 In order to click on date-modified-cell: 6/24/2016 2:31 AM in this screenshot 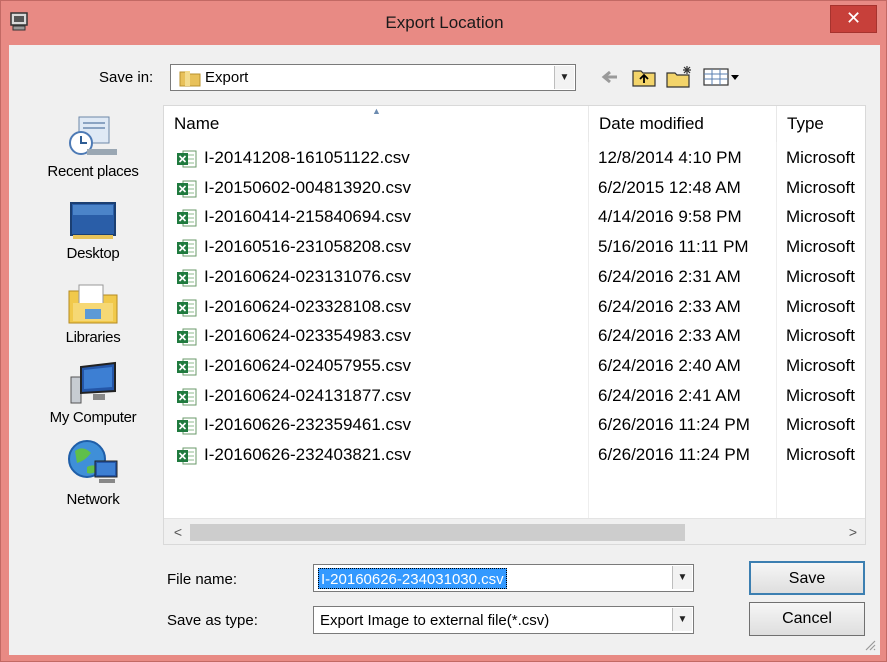, I will do `click(669, 276)`.